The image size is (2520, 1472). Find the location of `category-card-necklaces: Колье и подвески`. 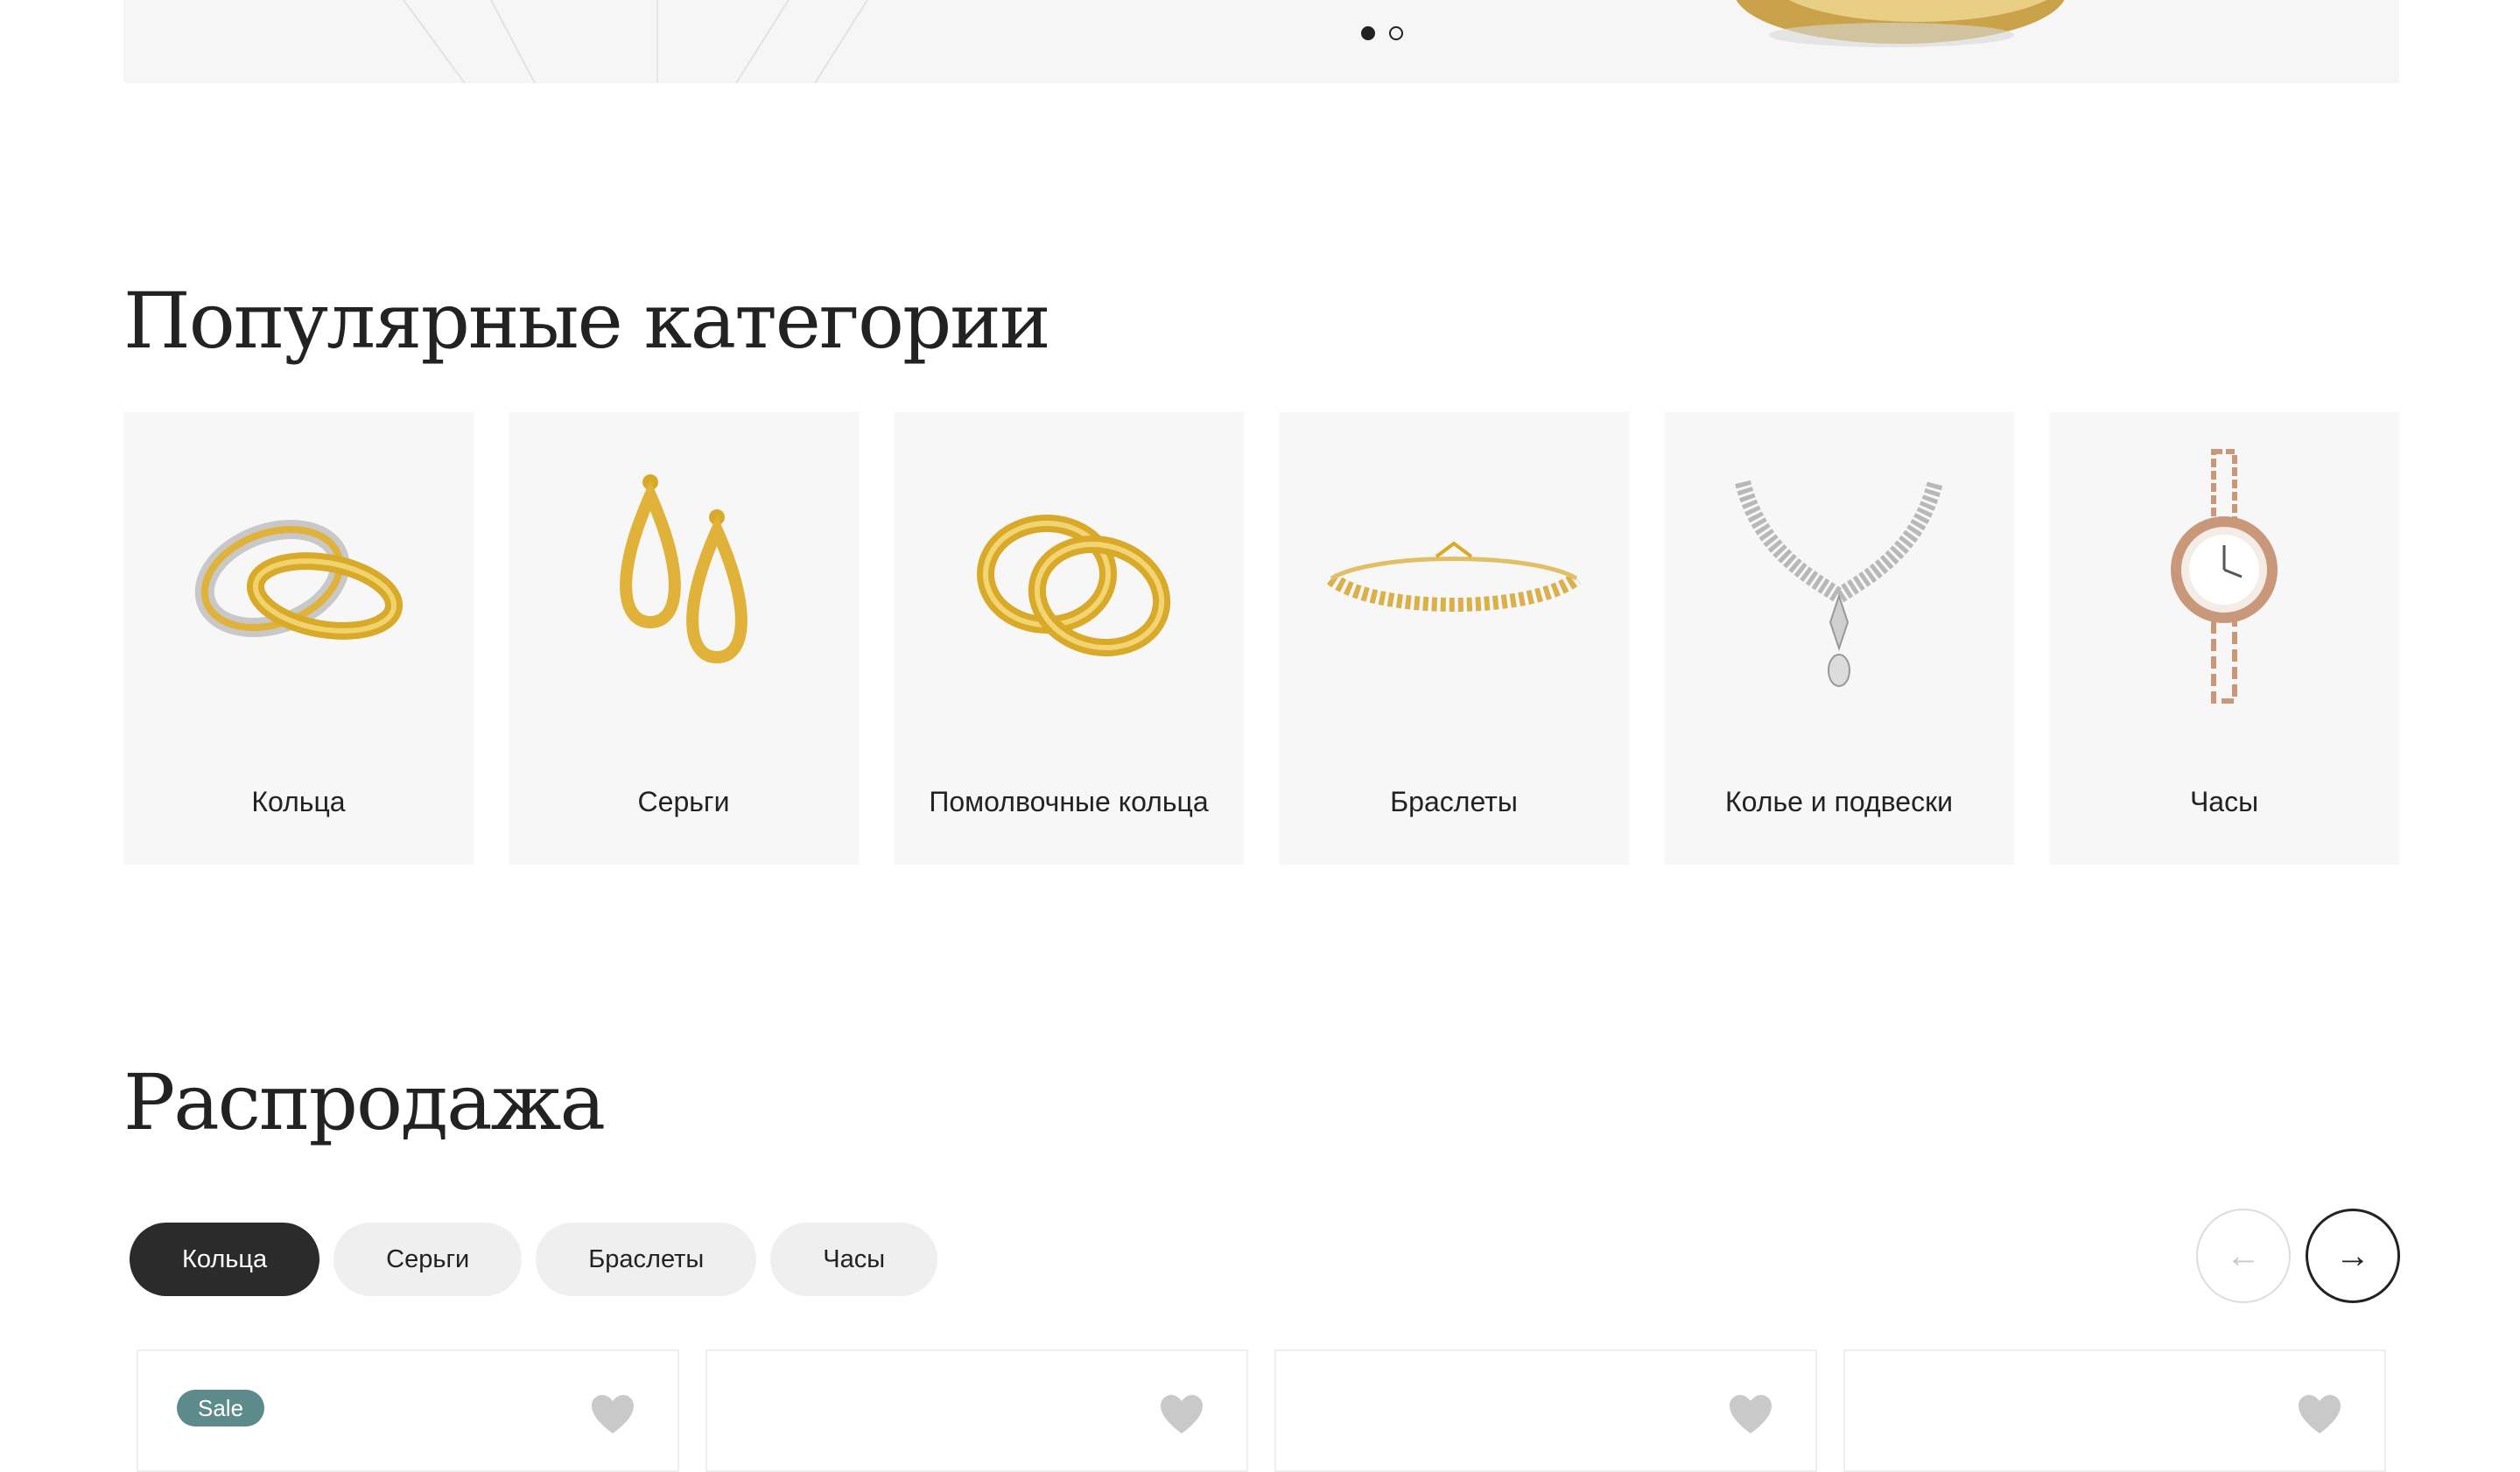

category-card-necklaces: Колье и подвески is located at coordinates (1839, 638).